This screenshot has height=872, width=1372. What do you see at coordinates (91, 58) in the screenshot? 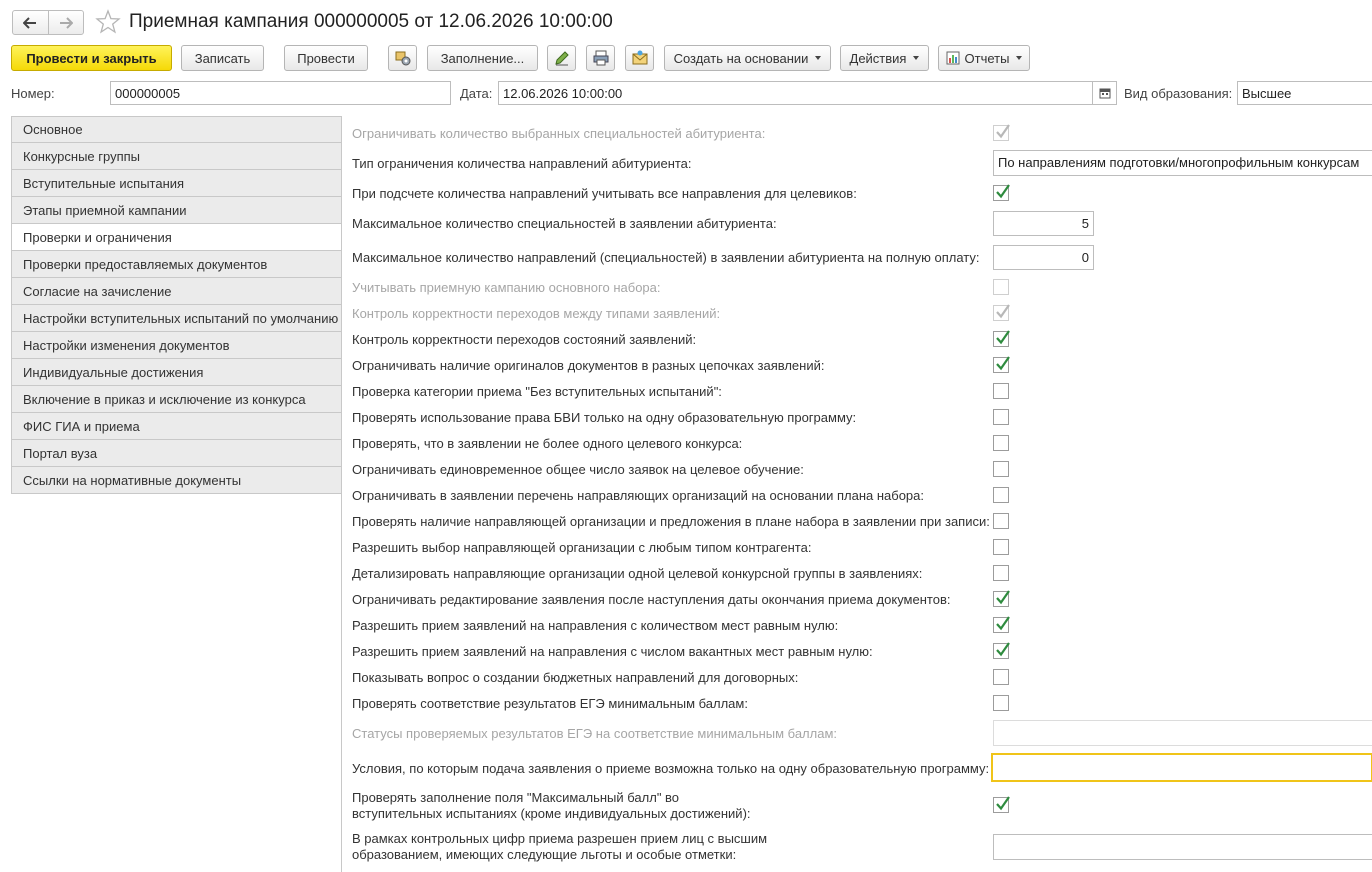
I see `post-and-close-button: Провести и закрыть` at bounding box center [91, 58].